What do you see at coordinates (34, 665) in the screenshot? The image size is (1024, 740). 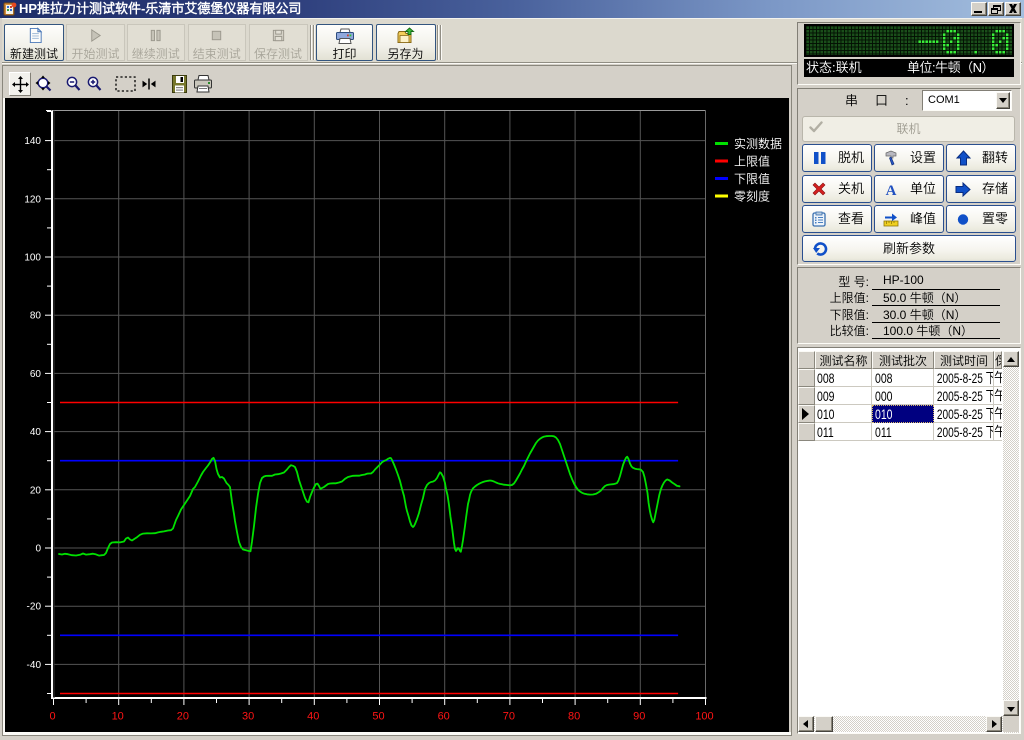 I see `svg-text: -40` at bounding box center [34, 665].